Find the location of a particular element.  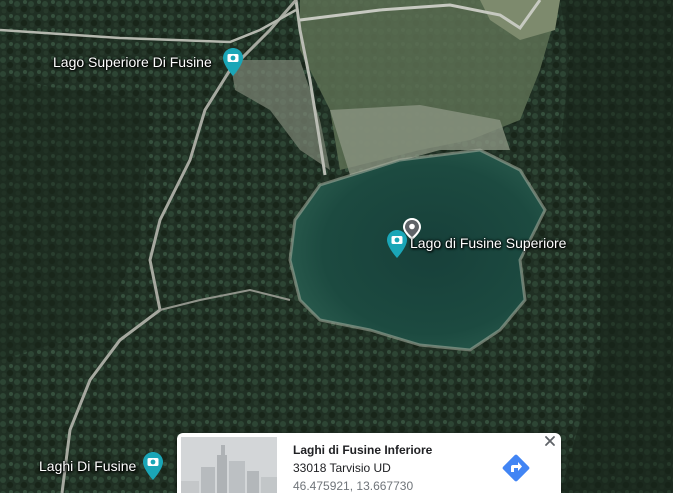

place-title: Laghi di Fusine Inferiore is located at coordinates (363, 450).